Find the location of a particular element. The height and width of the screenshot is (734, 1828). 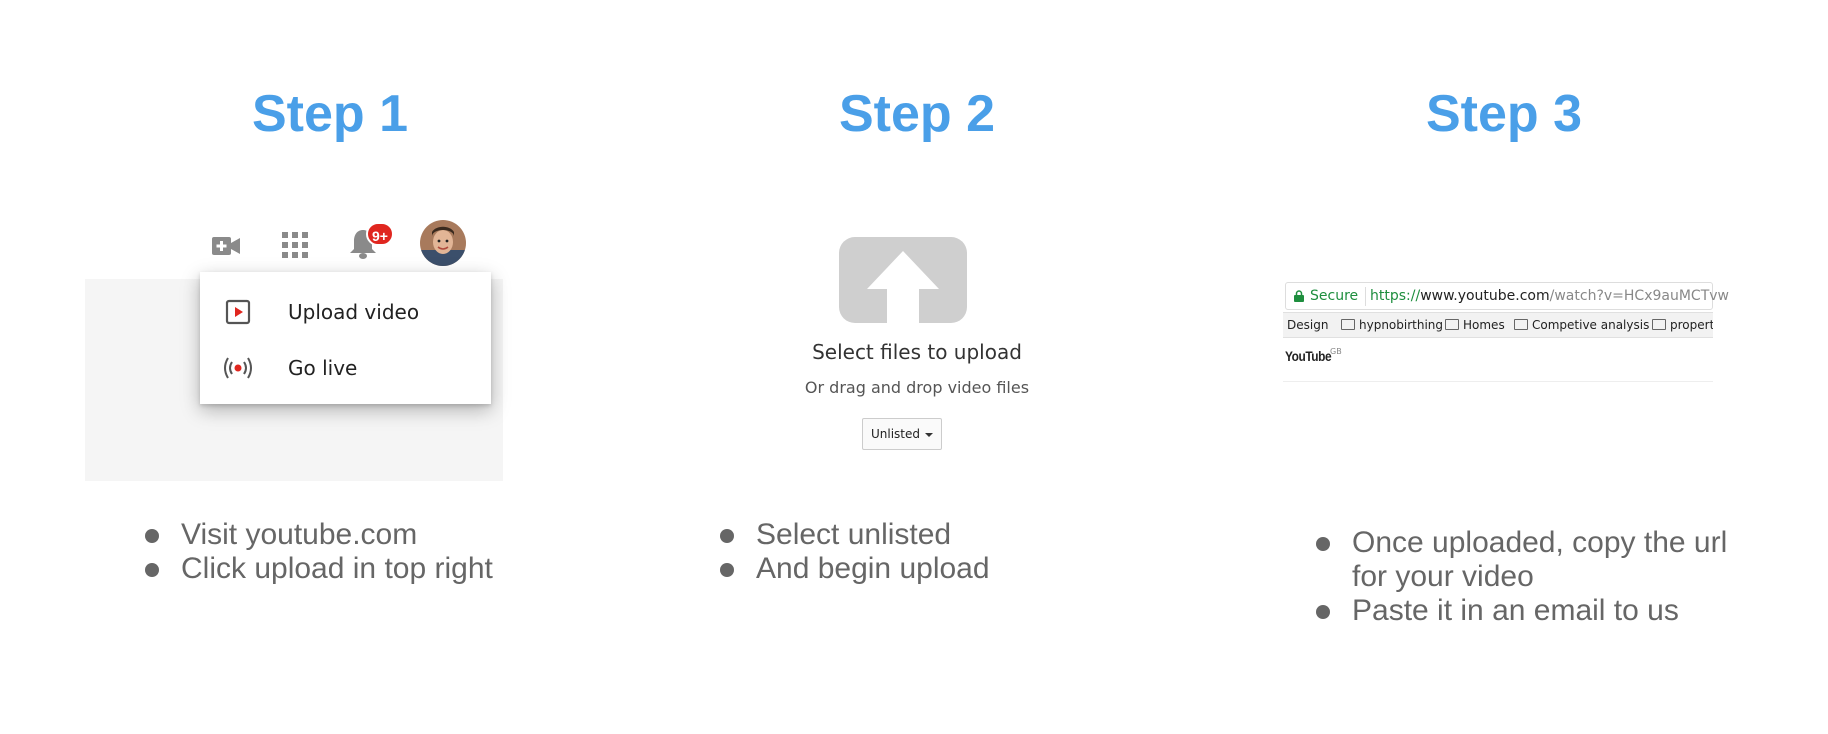

menu-item-go-live: Go live is located at coordinates (345, 368).